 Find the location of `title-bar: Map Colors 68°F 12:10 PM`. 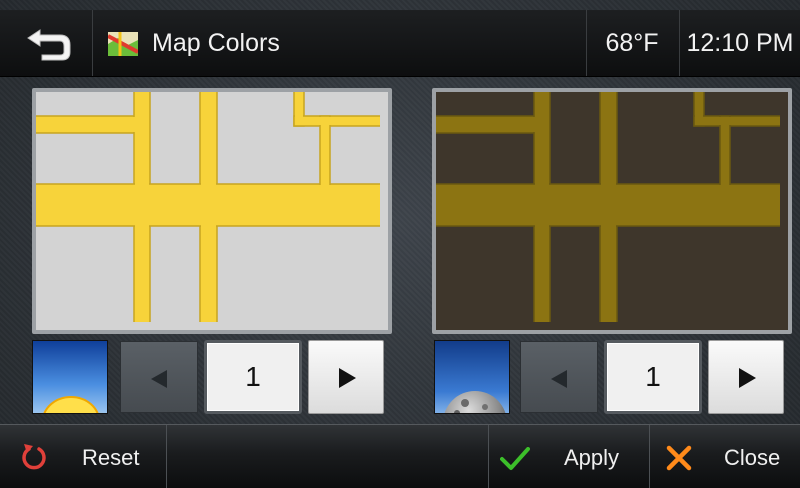

title-bar: Map Colors 68°F 12:10 PM is located at coordinates (400, 43).